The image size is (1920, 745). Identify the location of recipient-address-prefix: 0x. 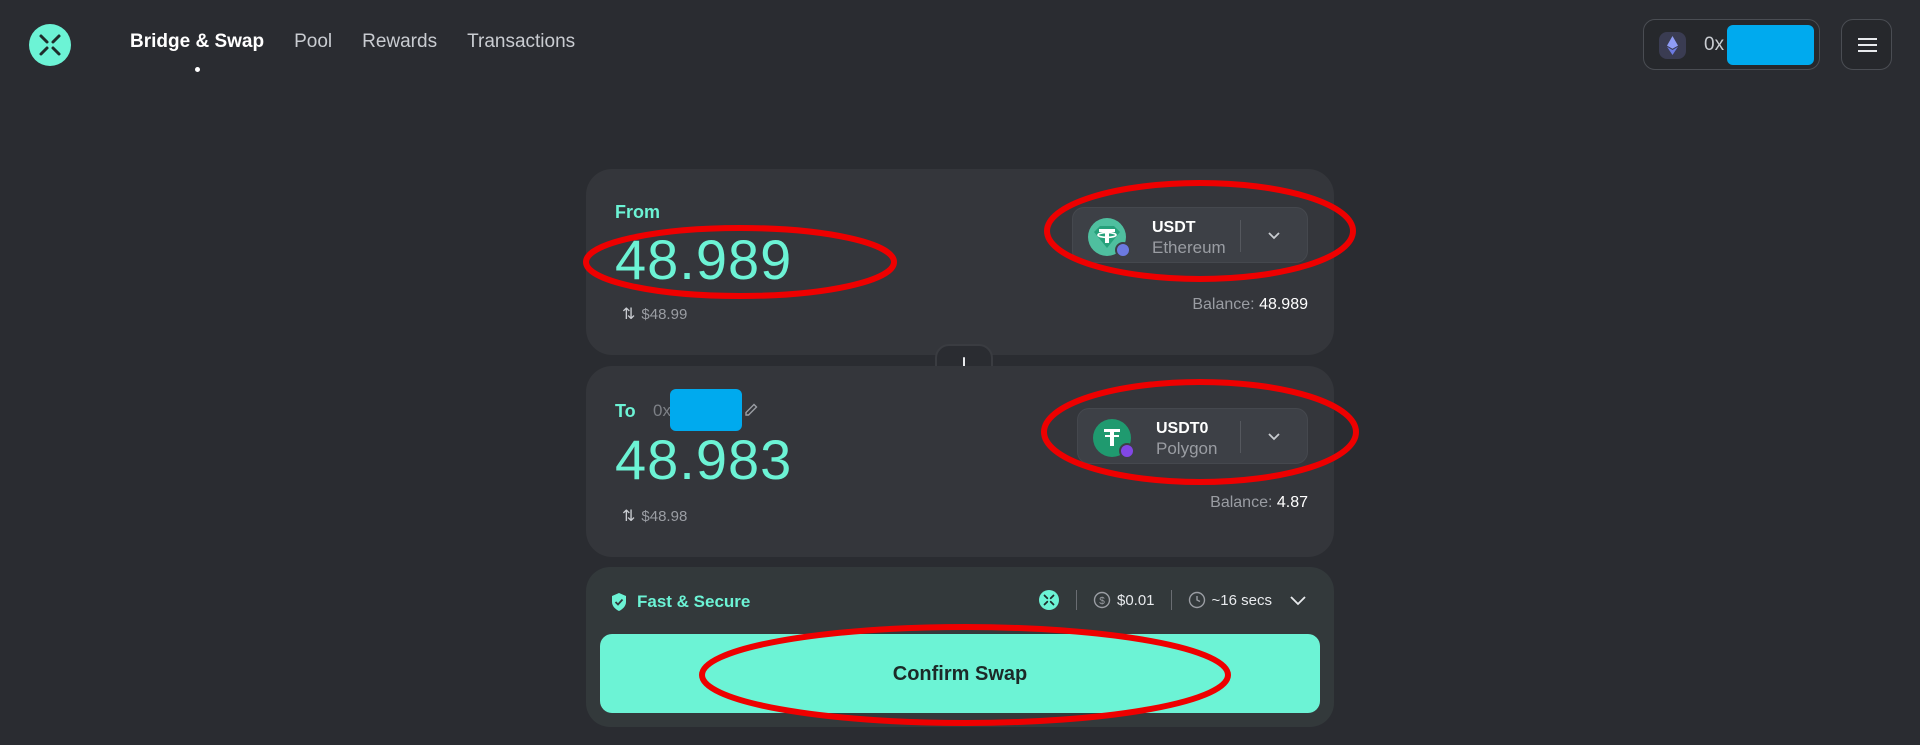
(662, 410).